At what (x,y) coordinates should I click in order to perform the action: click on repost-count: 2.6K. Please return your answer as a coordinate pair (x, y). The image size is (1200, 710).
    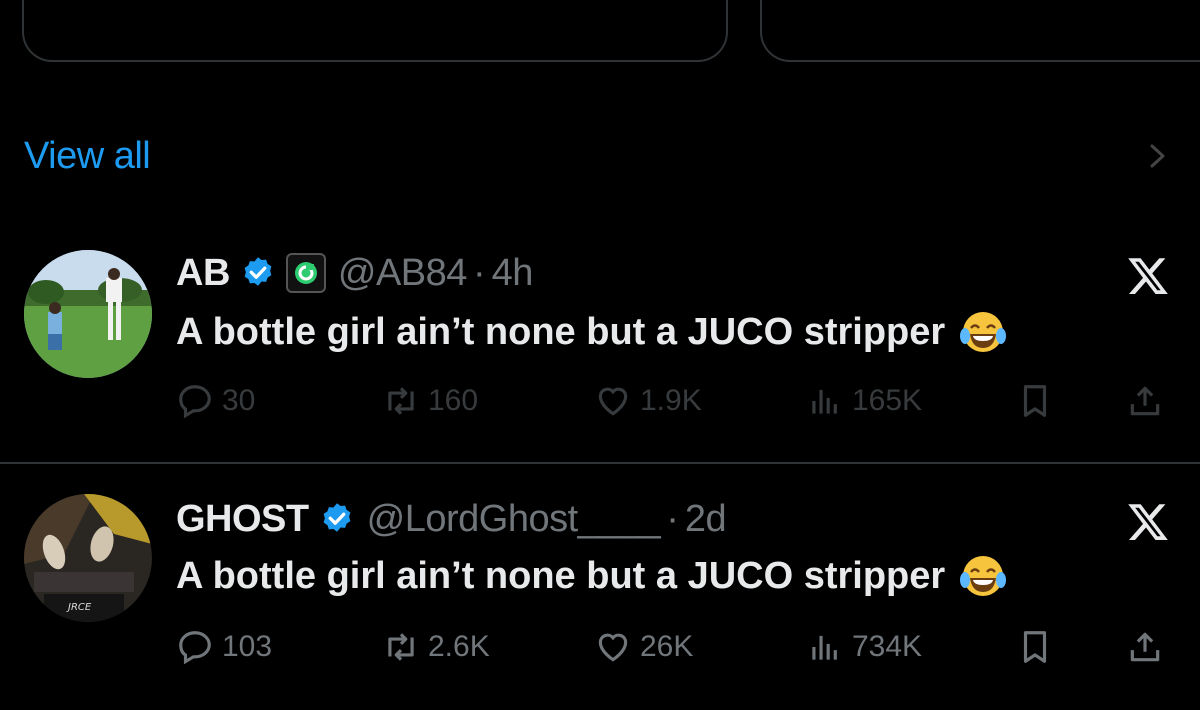
    Looking at the image, I should click on (459, 646).